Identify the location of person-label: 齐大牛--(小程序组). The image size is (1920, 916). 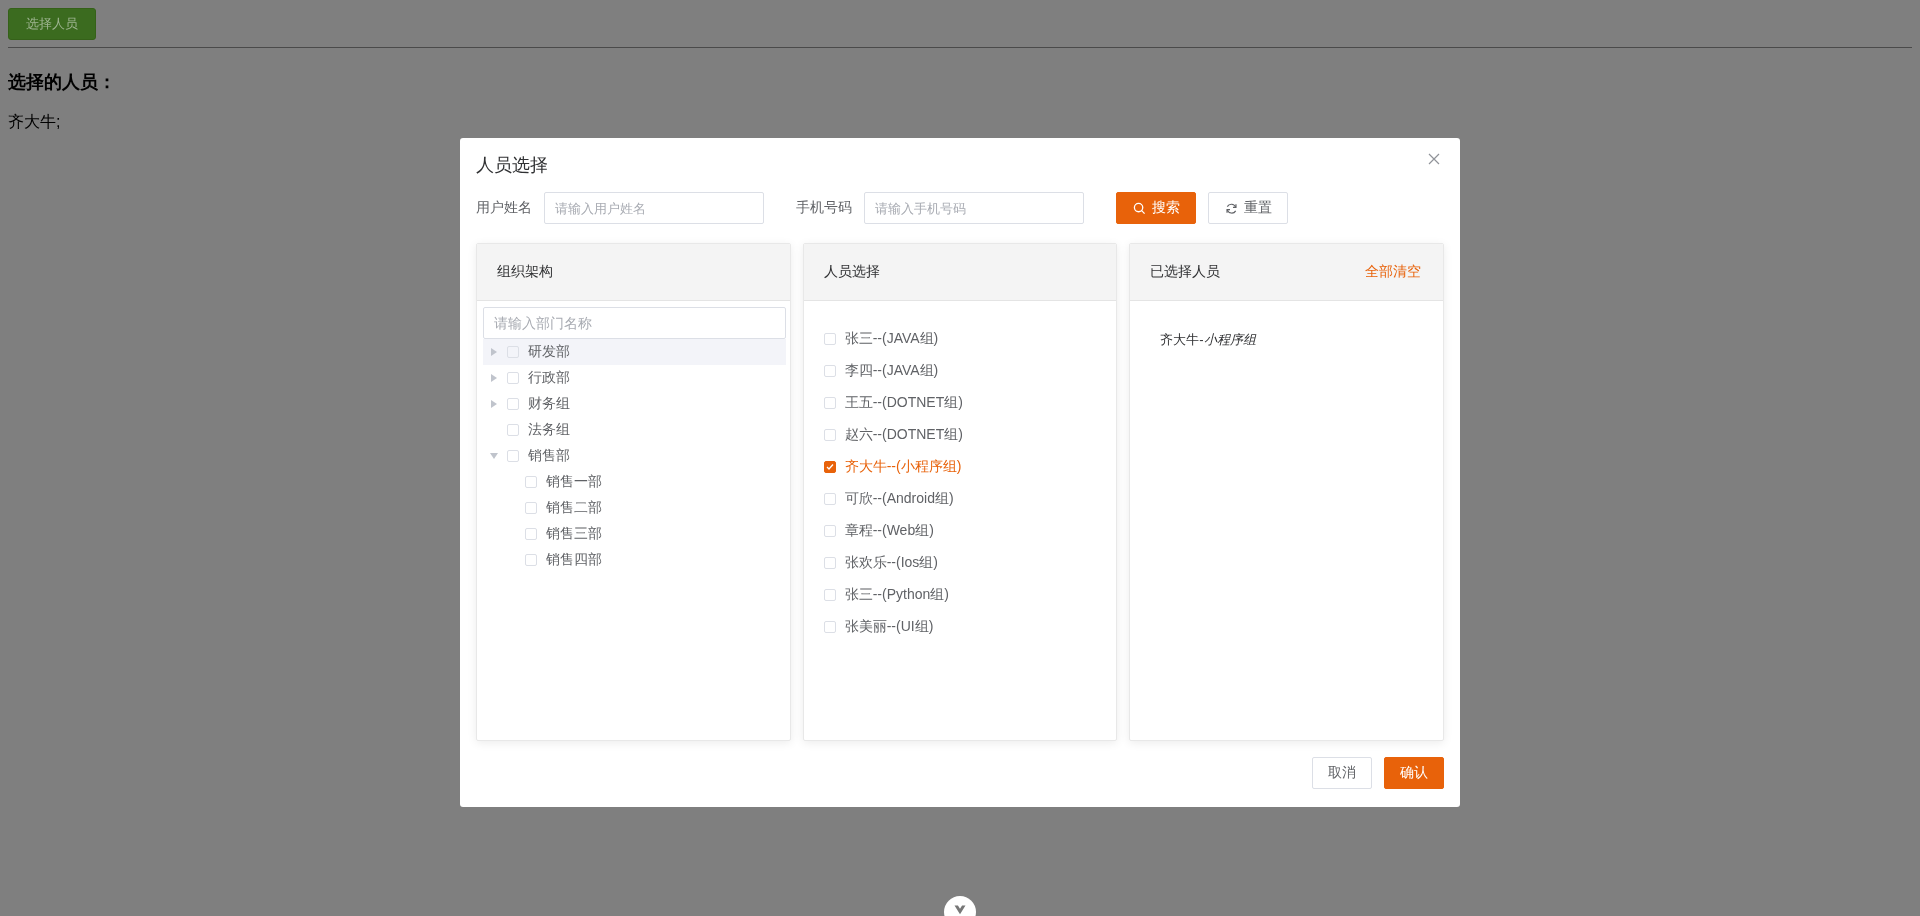
(903, 467).